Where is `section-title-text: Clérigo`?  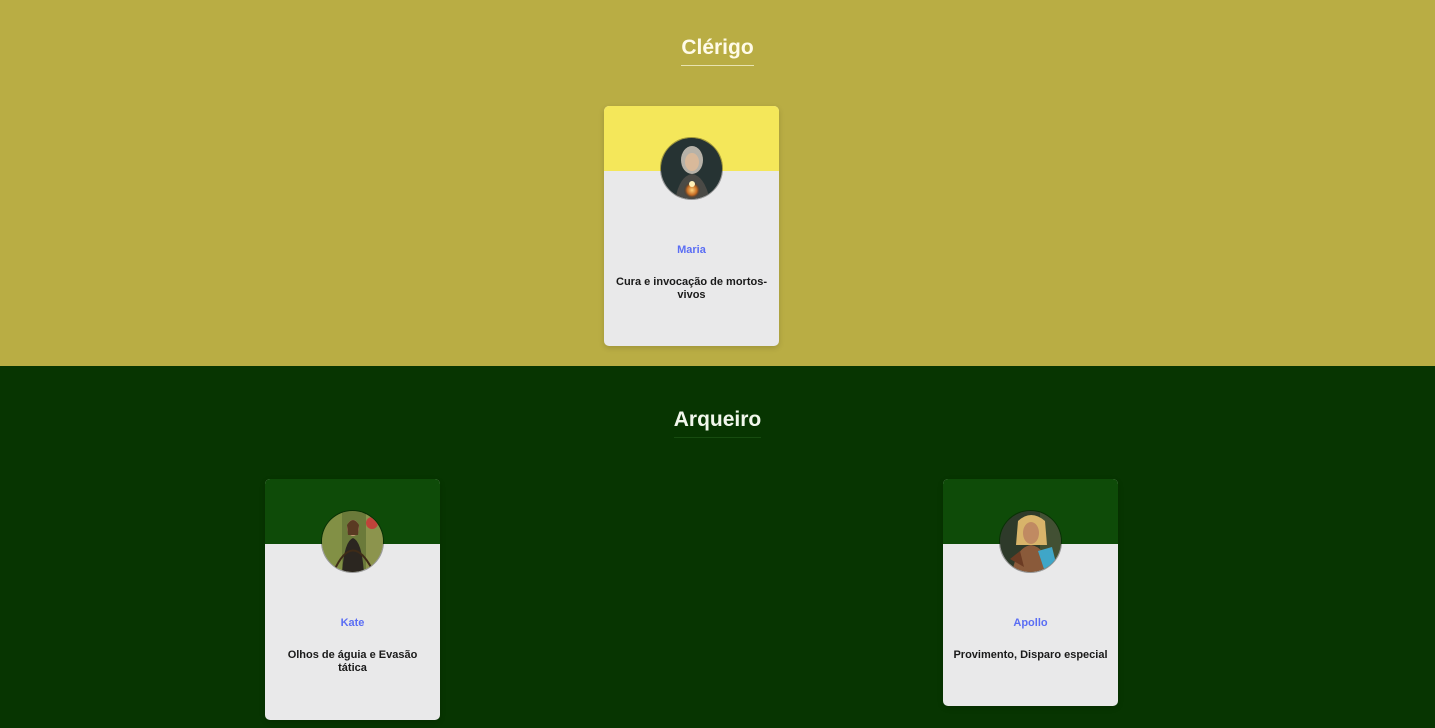
section-title-text: Clérigo is located at coordinates (717, 51).